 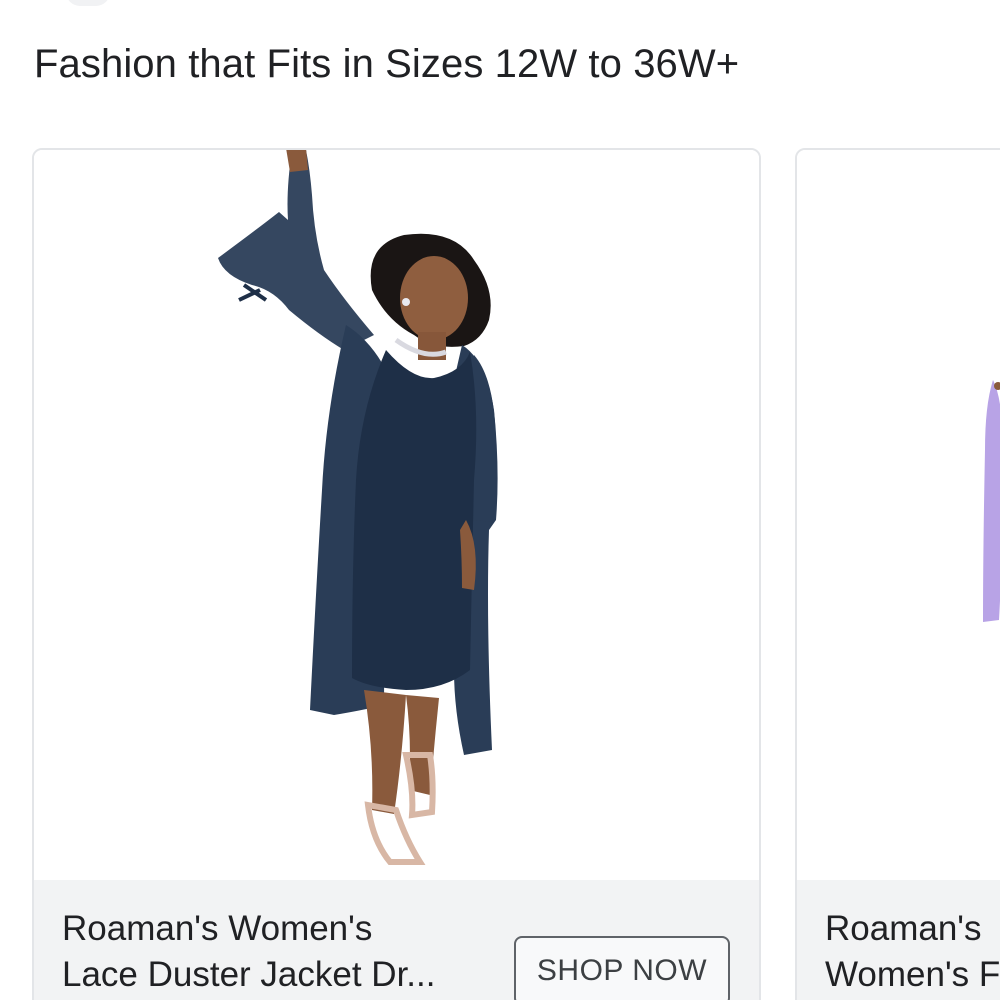 I want to click on product-image, so click(x=898, y=515).